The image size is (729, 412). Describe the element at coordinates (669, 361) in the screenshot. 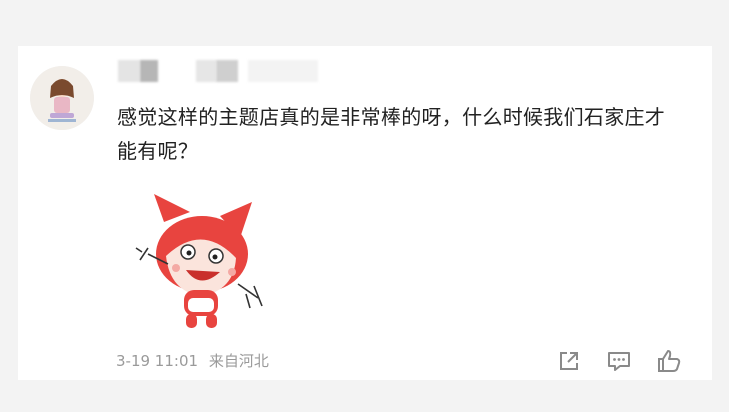

I see `thumbs-up-icon` at that location.